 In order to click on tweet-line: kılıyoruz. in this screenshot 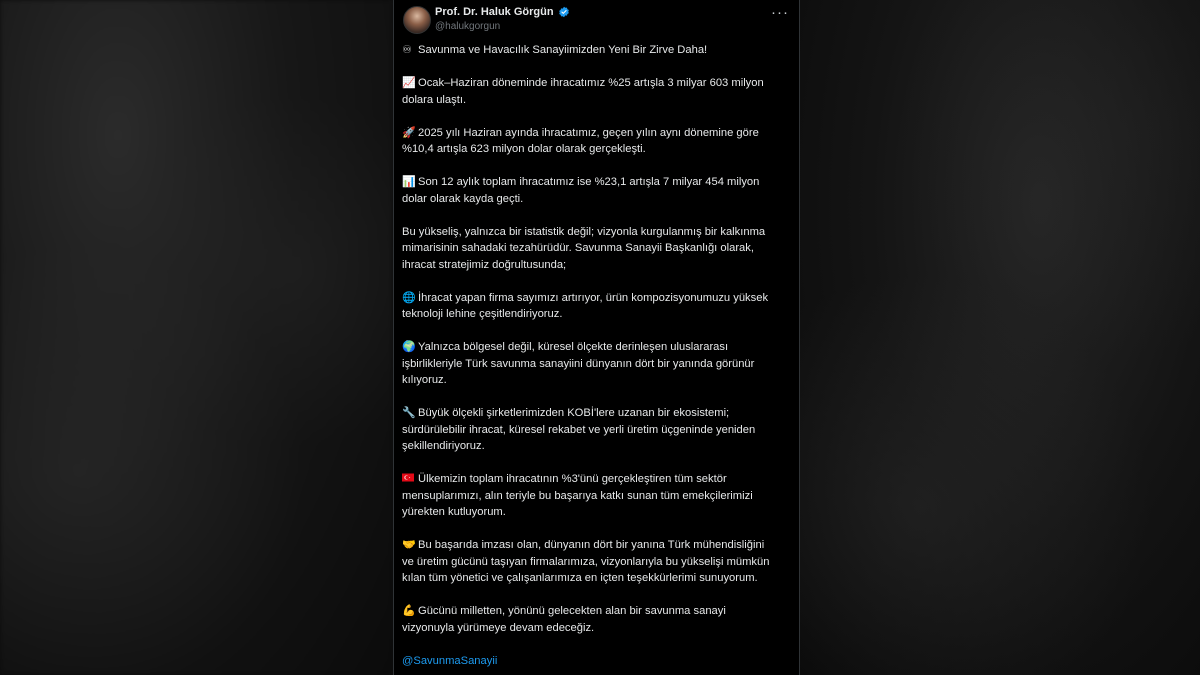, I will do `click(597, 380)`.